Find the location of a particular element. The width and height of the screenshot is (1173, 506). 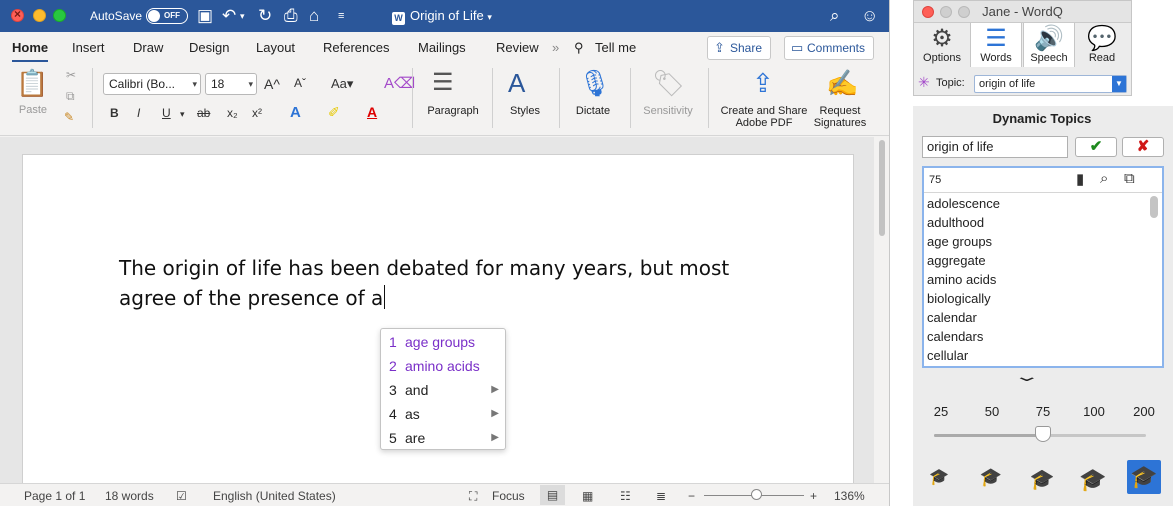

font-name-box: Calibri (Bo... ▾ is located at coordinates (152, 84).